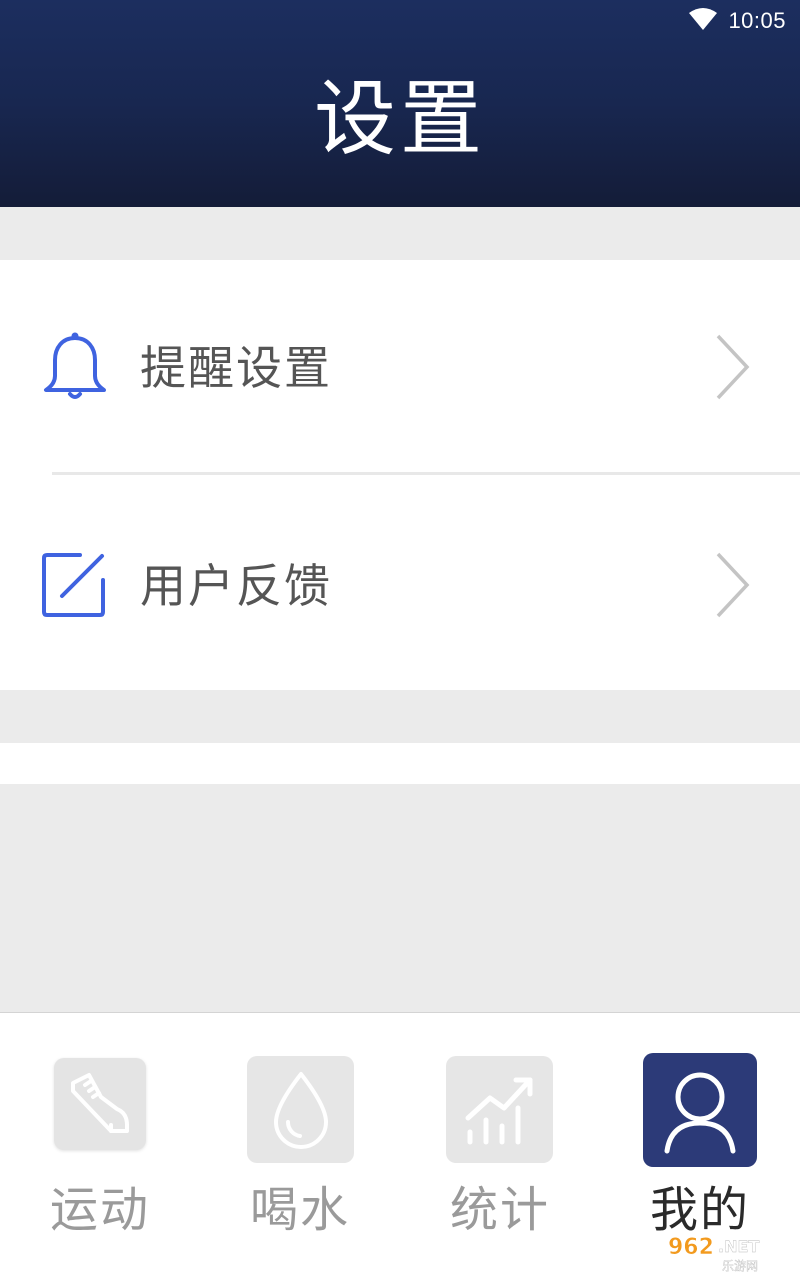 The image size is (800, 1280). I want to click on settings-item-label: 用户反馈, so click(236, 586).